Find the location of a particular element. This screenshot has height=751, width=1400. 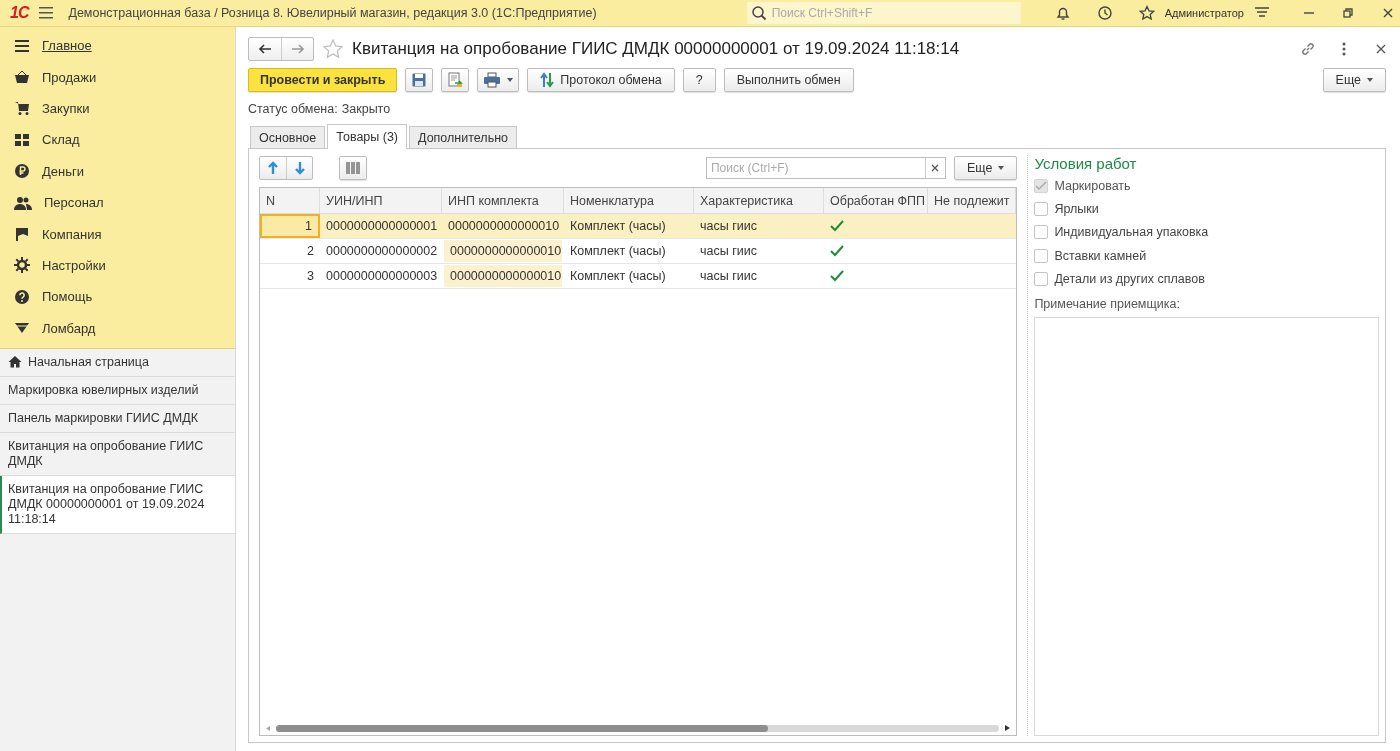

user-name: Администратор is located at coordinates (1204, 13).